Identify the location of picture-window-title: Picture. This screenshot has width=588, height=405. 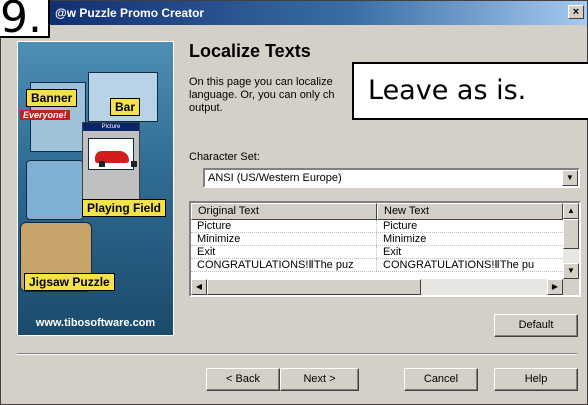
(111, 127).